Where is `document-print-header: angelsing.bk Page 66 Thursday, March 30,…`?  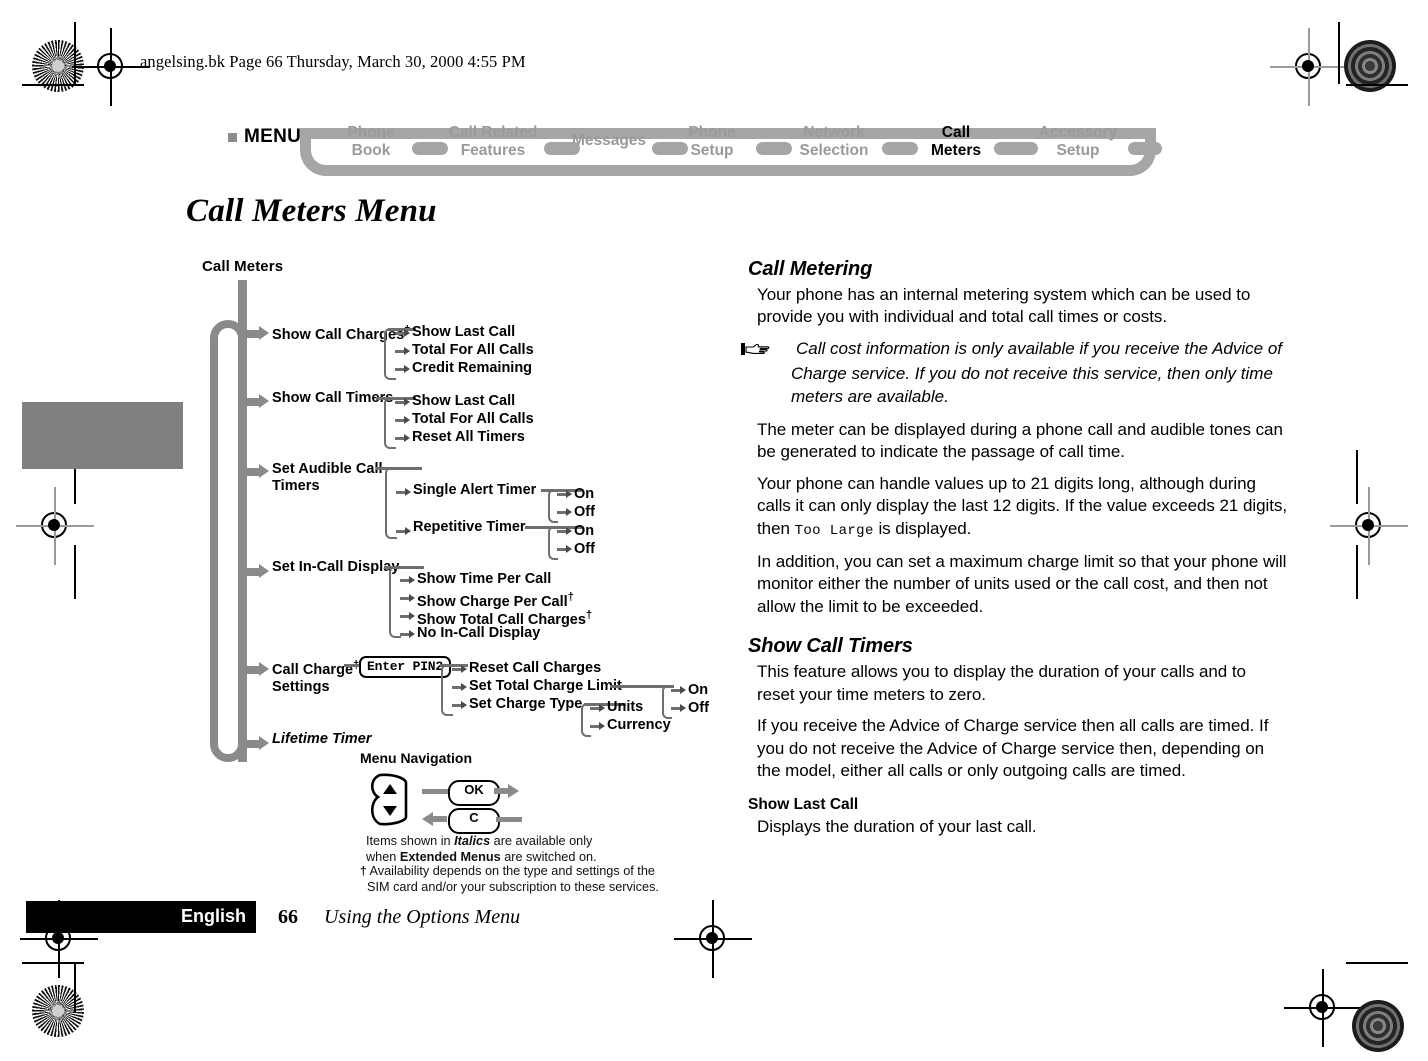
document-print-header: angelsing.bk Page 66 Thursday, March 30,… is located at coordinates (333, 61).